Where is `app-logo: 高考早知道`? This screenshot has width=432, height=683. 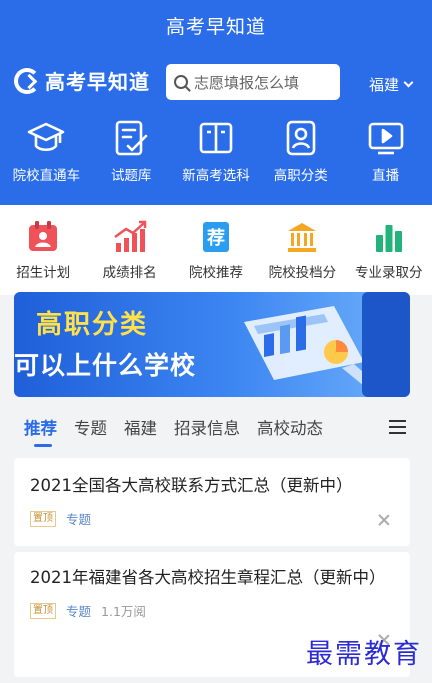 app-logo: 高考早知道 is located at coordinates (82, 80).